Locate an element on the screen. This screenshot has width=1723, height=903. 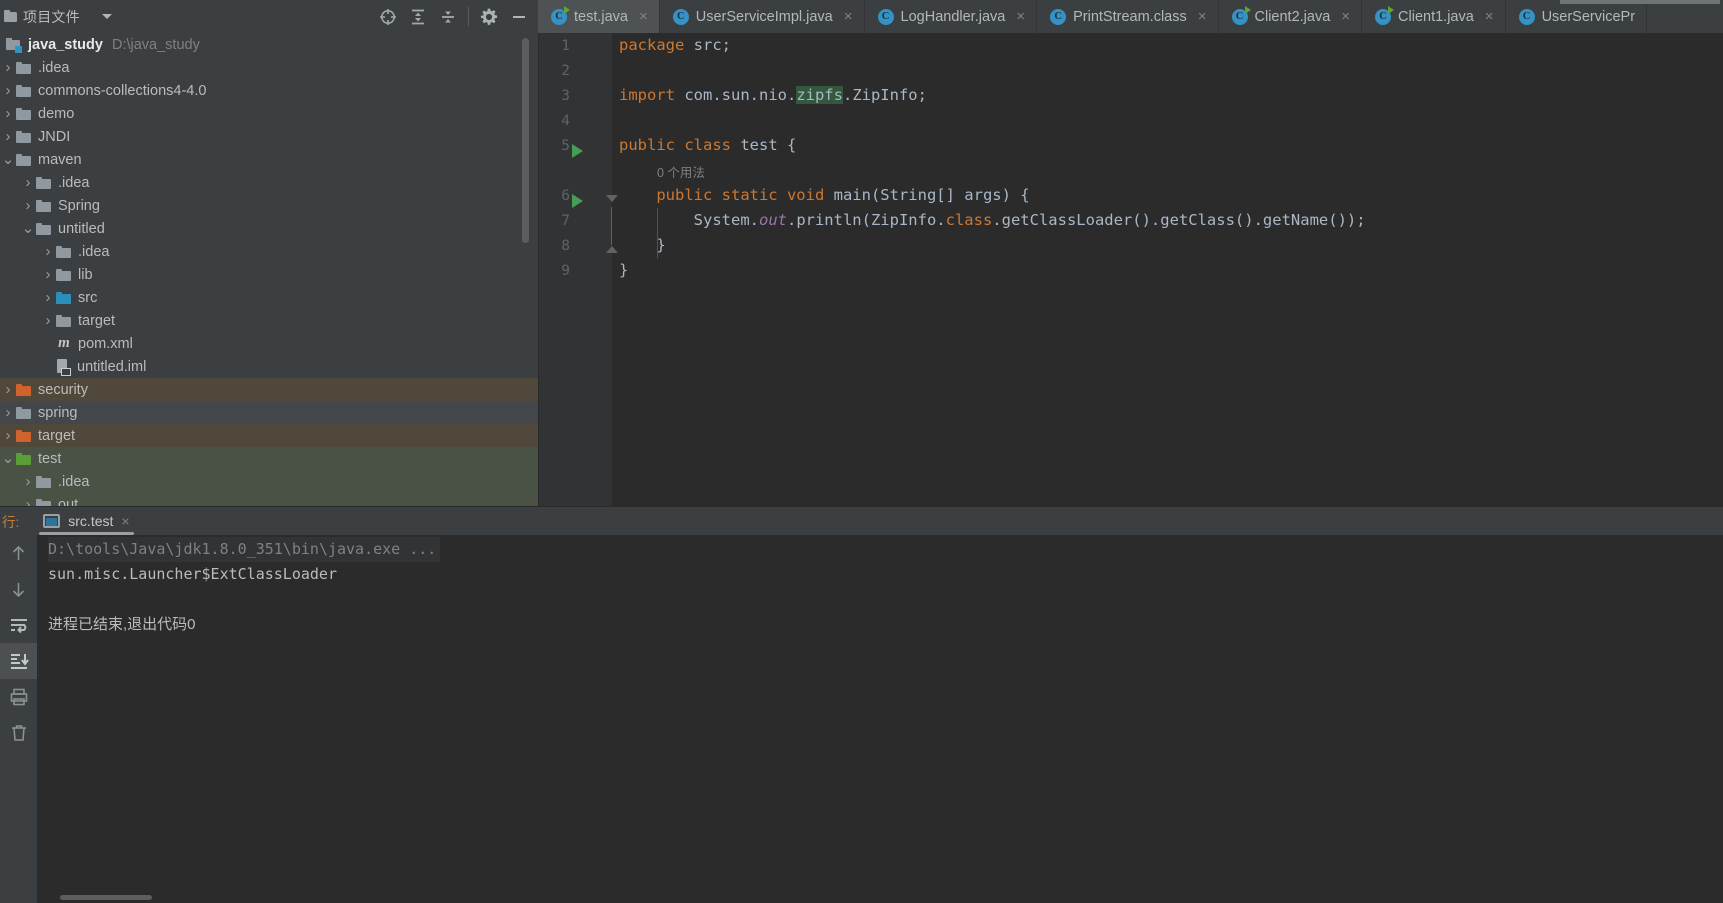
tree-item-commons-collections4-4-0: › commons-collections4-4.0 is located at coordinates (269, 90).